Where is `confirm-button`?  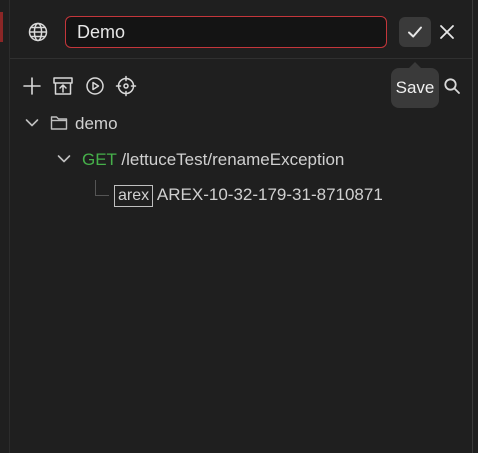
confirm-button is located at coordinates (415, 32).